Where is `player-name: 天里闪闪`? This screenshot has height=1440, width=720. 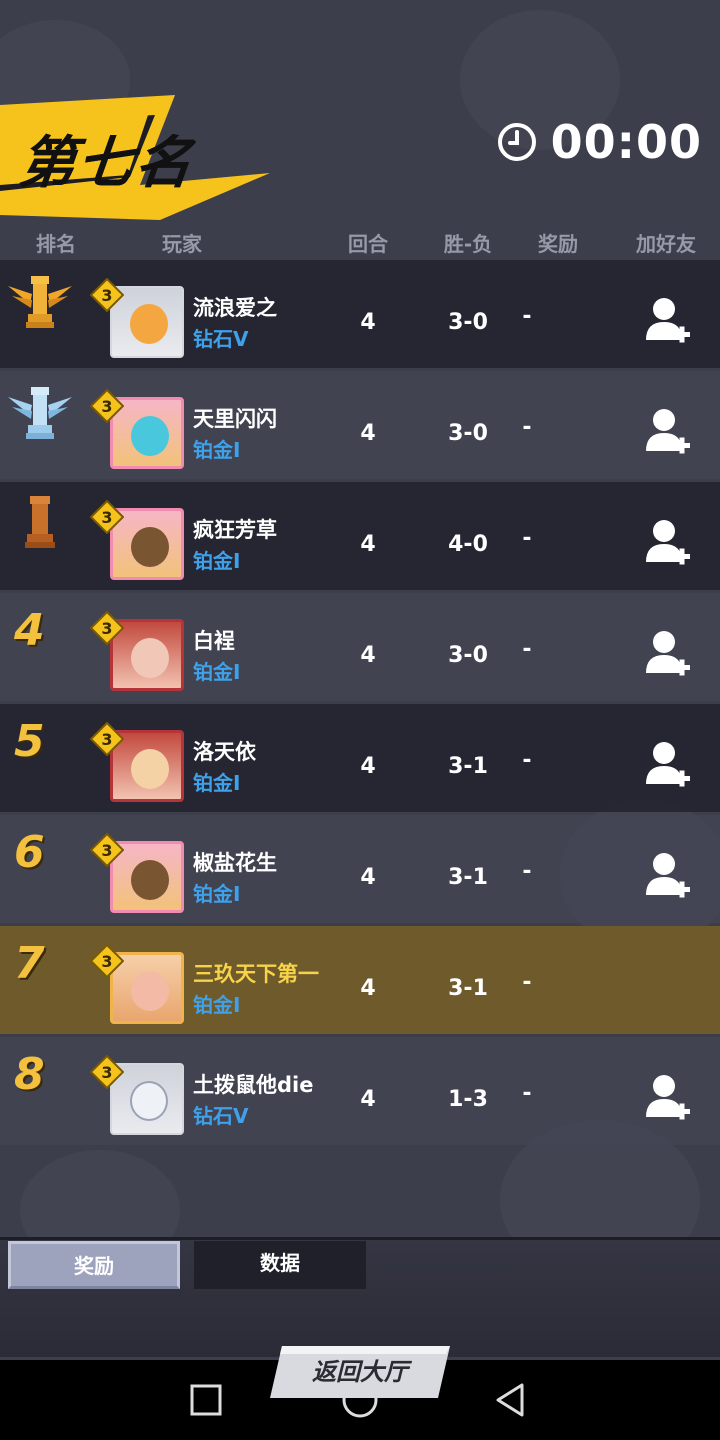 player-name: 天里闪闪 is located at coordinates (235, 418).